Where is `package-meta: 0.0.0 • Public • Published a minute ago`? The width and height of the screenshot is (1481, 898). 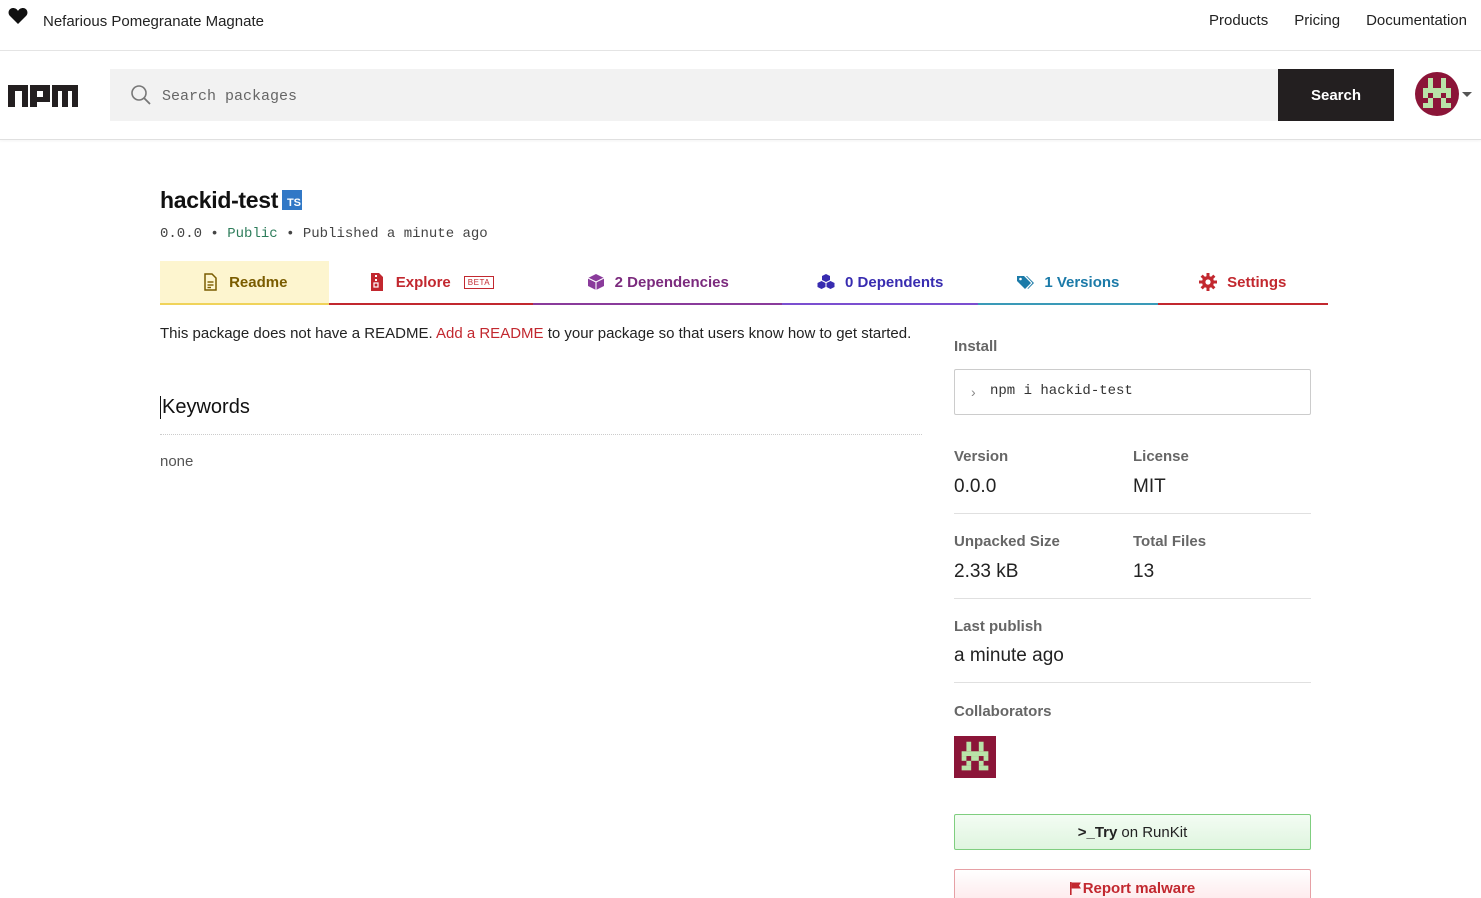 package-meta: 0.0.0 • Public • Published a minute ago is located at coordinates (324, 234).